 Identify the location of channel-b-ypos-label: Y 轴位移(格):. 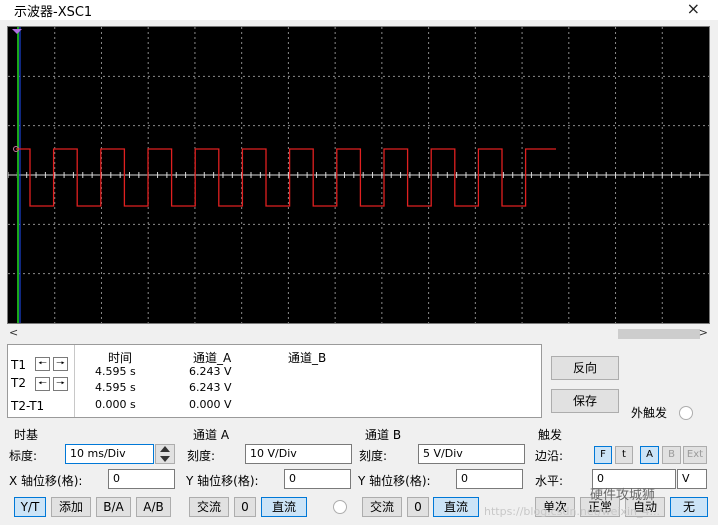
(394, 481).